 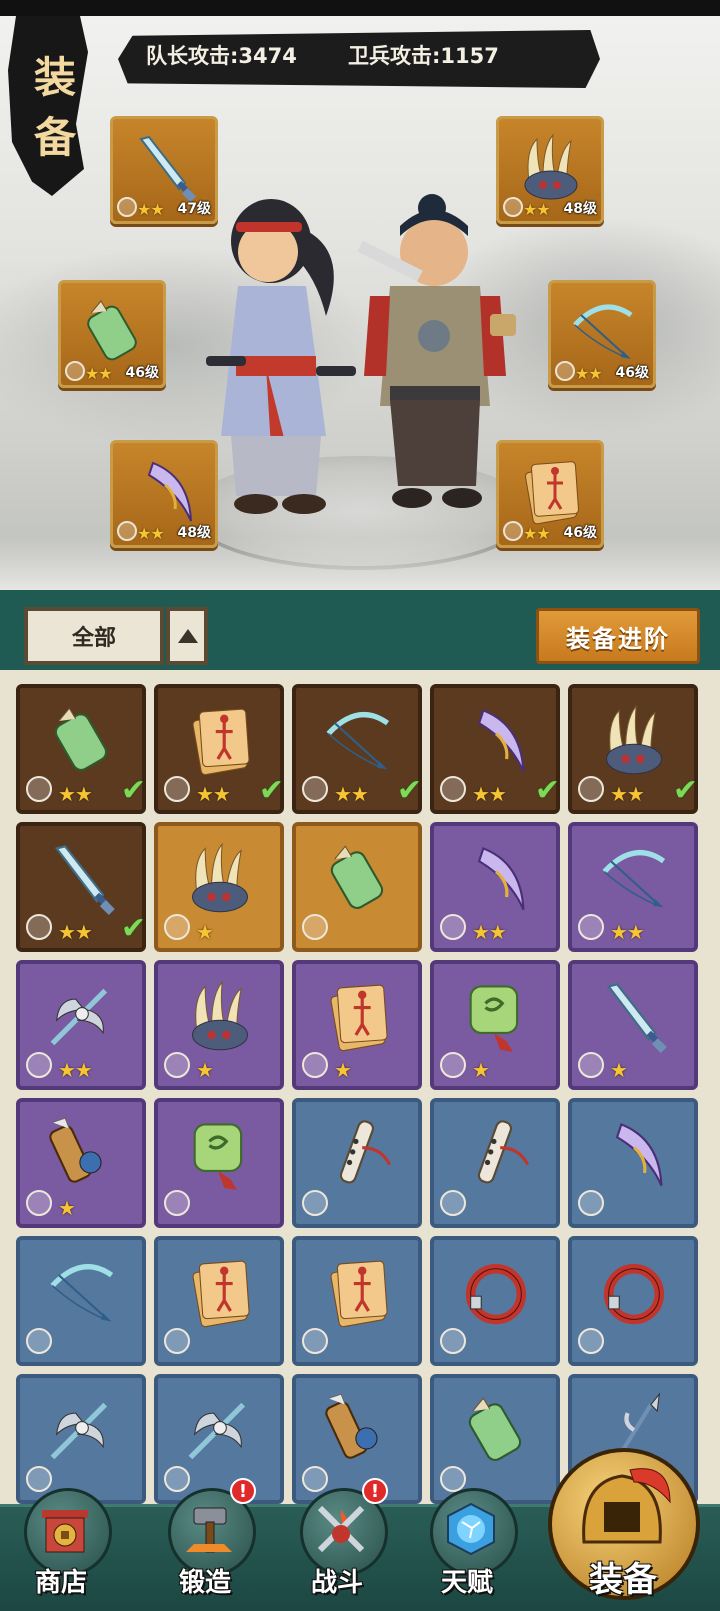 What do you see at coordinates (626, 1506) in the screenshot?
I see `helmet-icon` at bounding box center [626, 1506].